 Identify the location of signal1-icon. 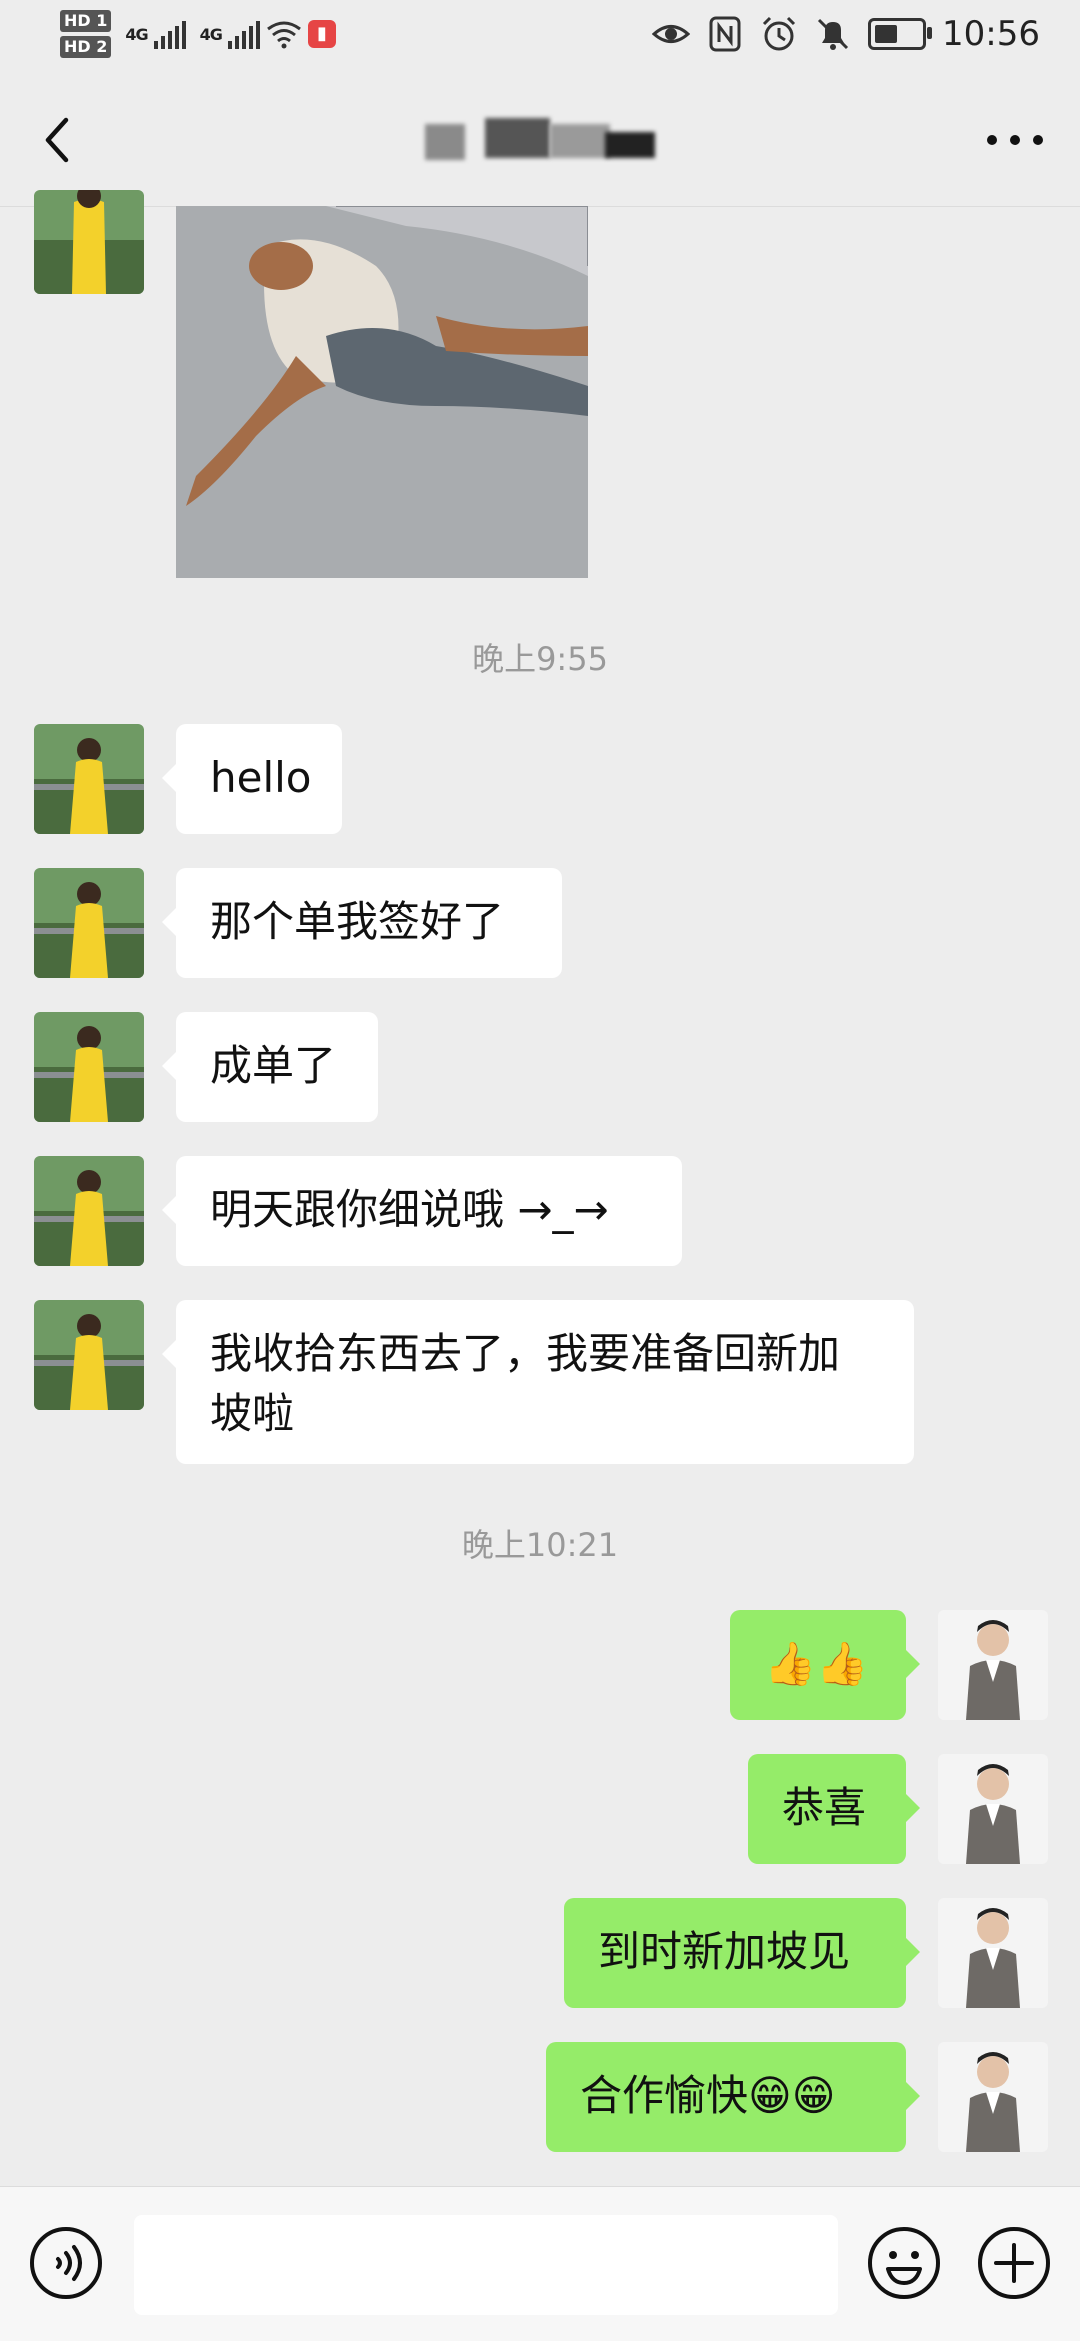
(169, 34).